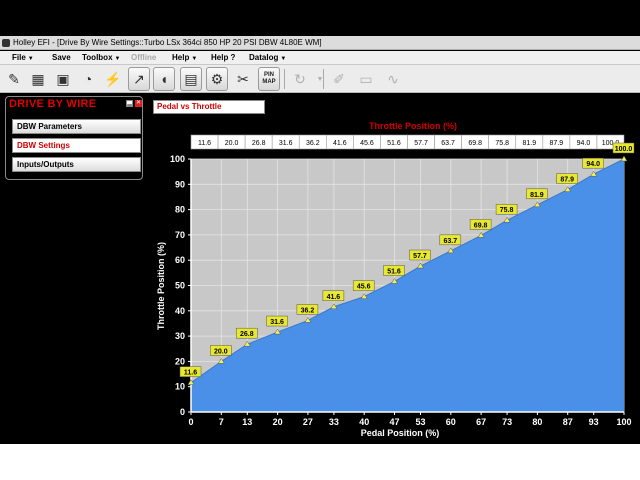 The height and width of the screenshot is (480, 640). What do you see at coordinates (14, 79) in the screenshot?
I see `injector-icon: ✎` at bounding box center [14, 79].